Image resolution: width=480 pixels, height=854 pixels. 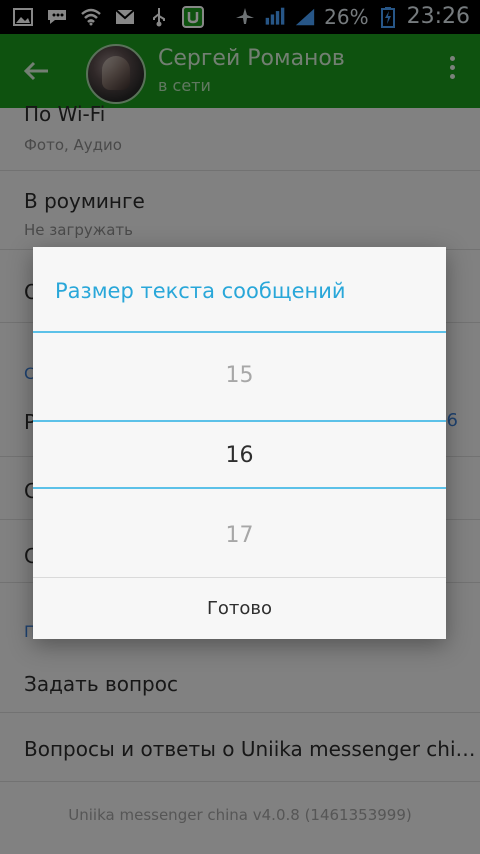 What do you see at coordinates (239, 535) in the screenshot?
I see `picker-option-next: 17` at bounding box center [239, 535].